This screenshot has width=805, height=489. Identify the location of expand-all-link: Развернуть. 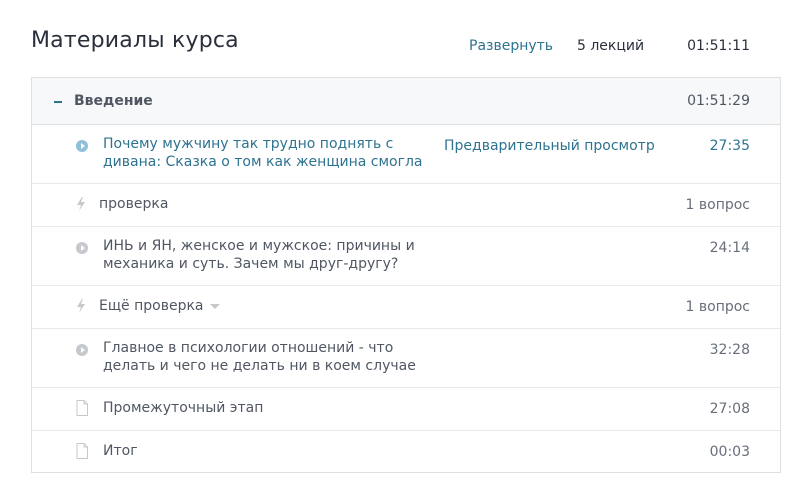
(511, 46).